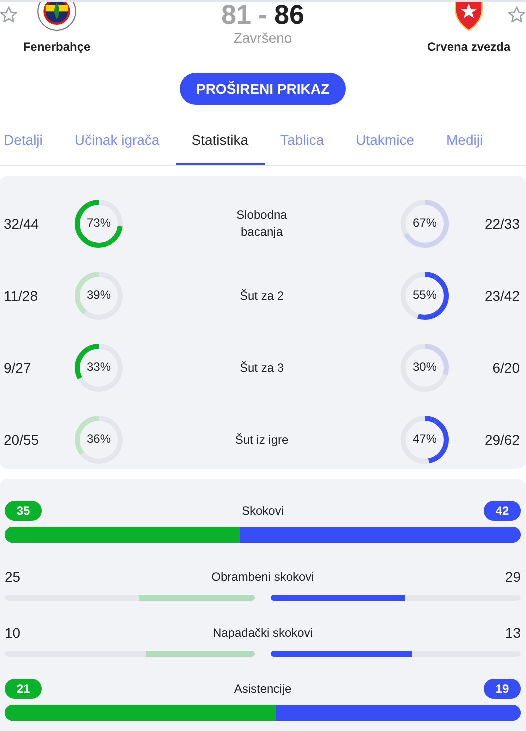  Describe the element at coordinates (263, 511) in the screenshot. I see `stat-label: Skokovi` at that location.